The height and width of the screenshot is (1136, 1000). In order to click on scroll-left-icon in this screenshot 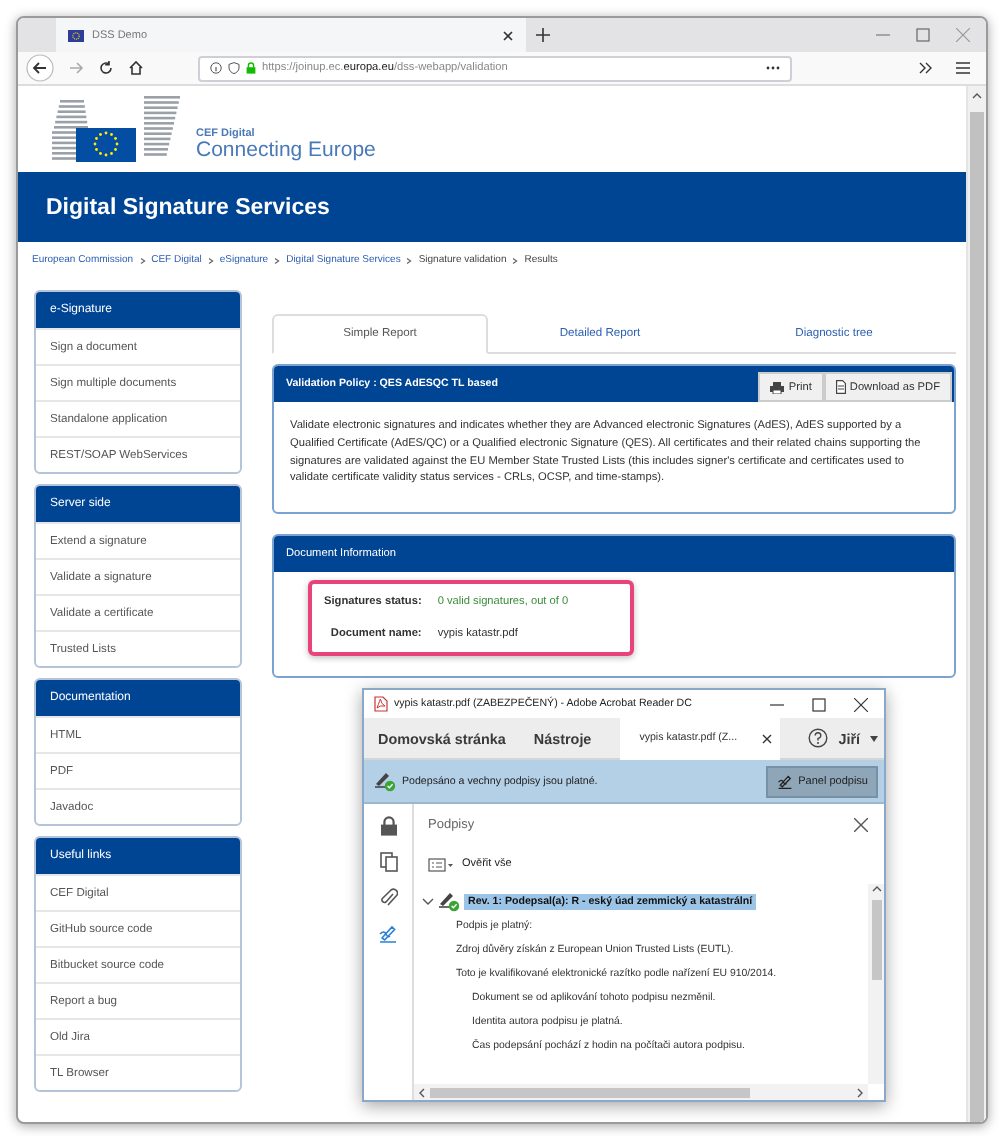, I will do `click(422, 1092)`.